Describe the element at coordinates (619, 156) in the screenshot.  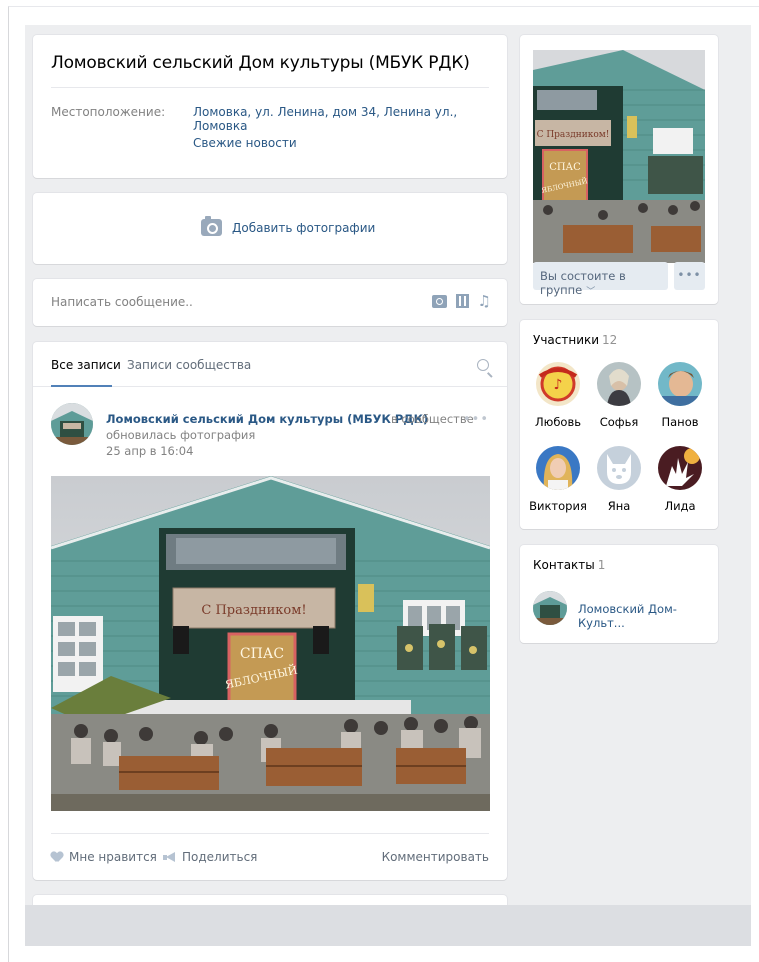
I see `group-cover-photo: С Праздником! СПАС ЯБЛОЧНЫЙ` at that location.